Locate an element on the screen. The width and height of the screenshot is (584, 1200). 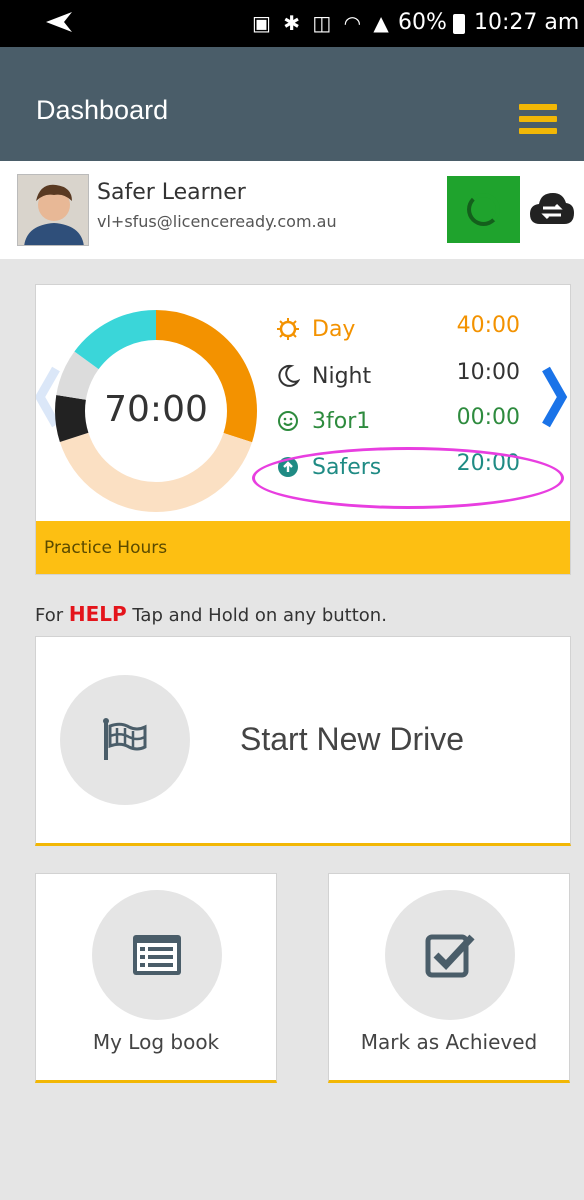
avatar-photo is located at coordinates (53, 210).